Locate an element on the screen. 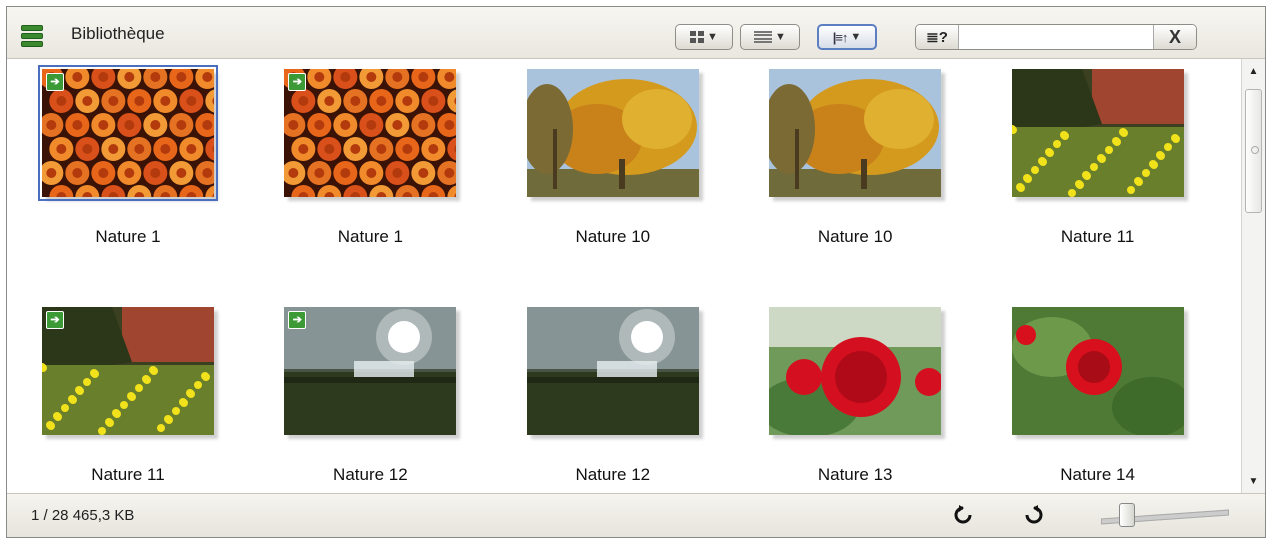 The width and height of the screenshot is (1273, 545). photo-red-rose-large is located at coordinates (855, 371).